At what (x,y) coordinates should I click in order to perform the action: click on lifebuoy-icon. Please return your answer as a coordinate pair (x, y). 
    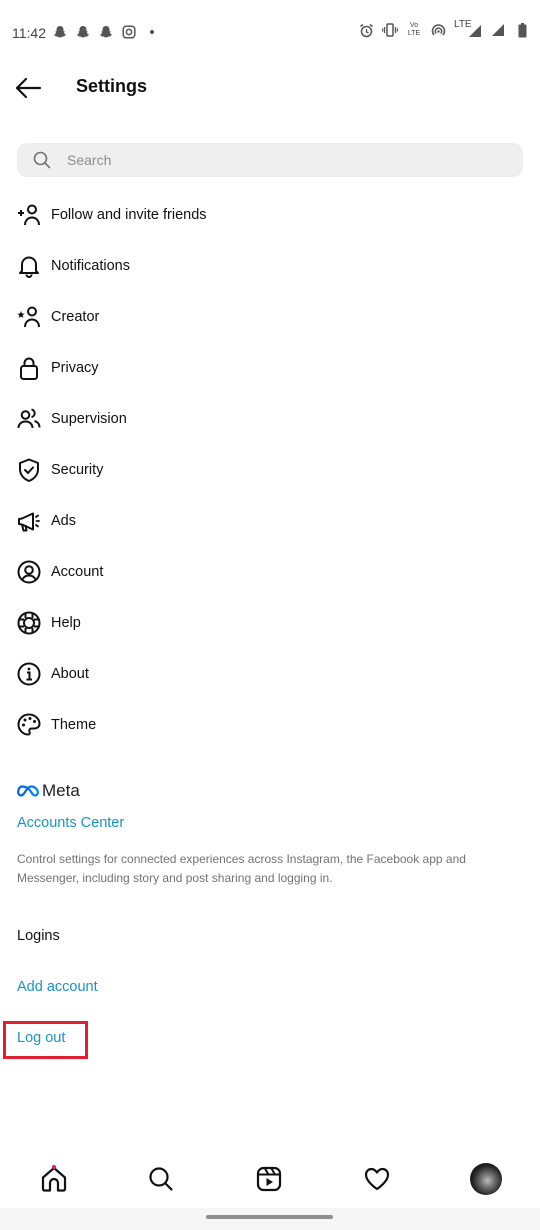
    Looking at the image, I should click on (29, 623).